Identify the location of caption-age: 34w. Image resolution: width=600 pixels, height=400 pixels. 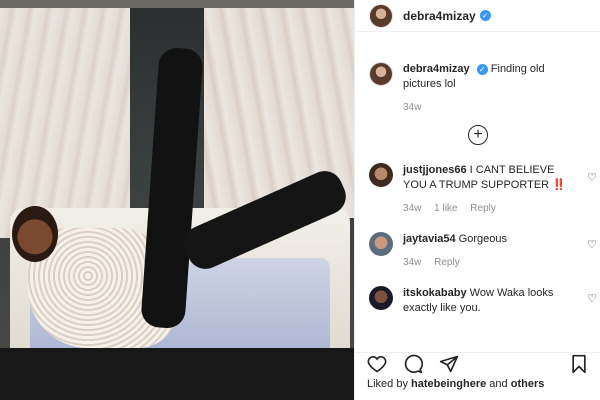
(412, 107).